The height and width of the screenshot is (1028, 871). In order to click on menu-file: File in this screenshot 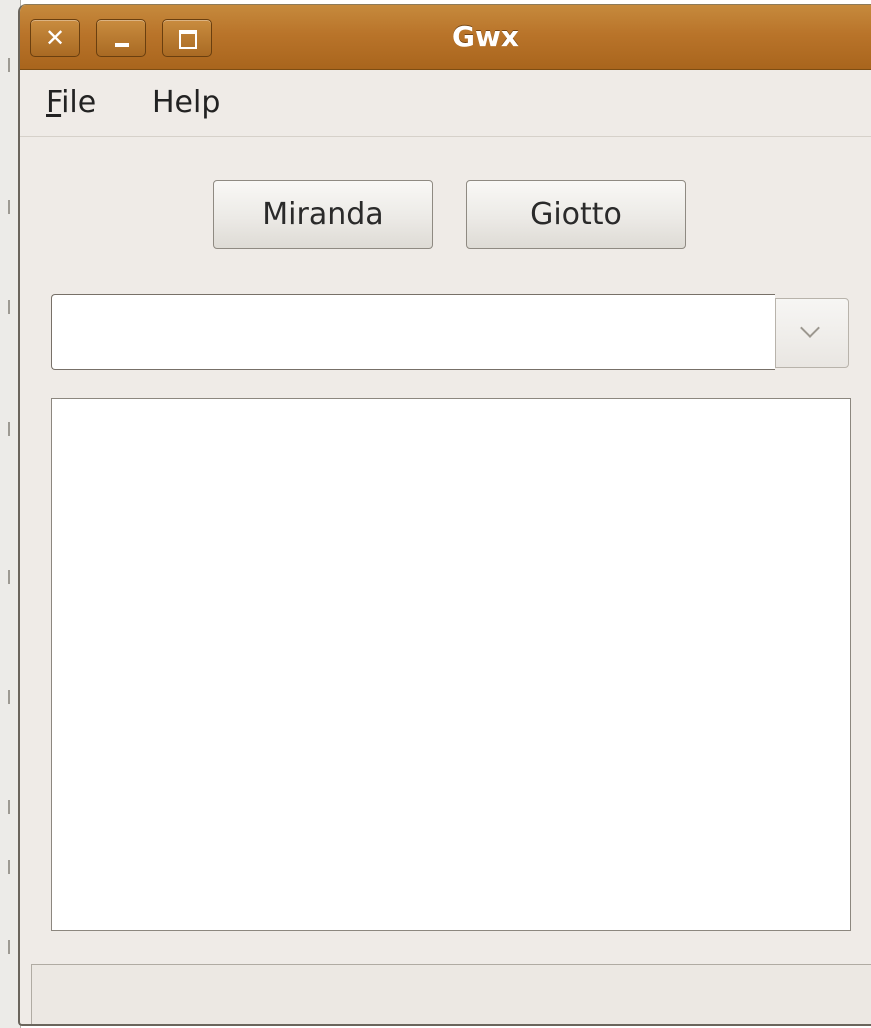, I will do `click(71, 103)`.